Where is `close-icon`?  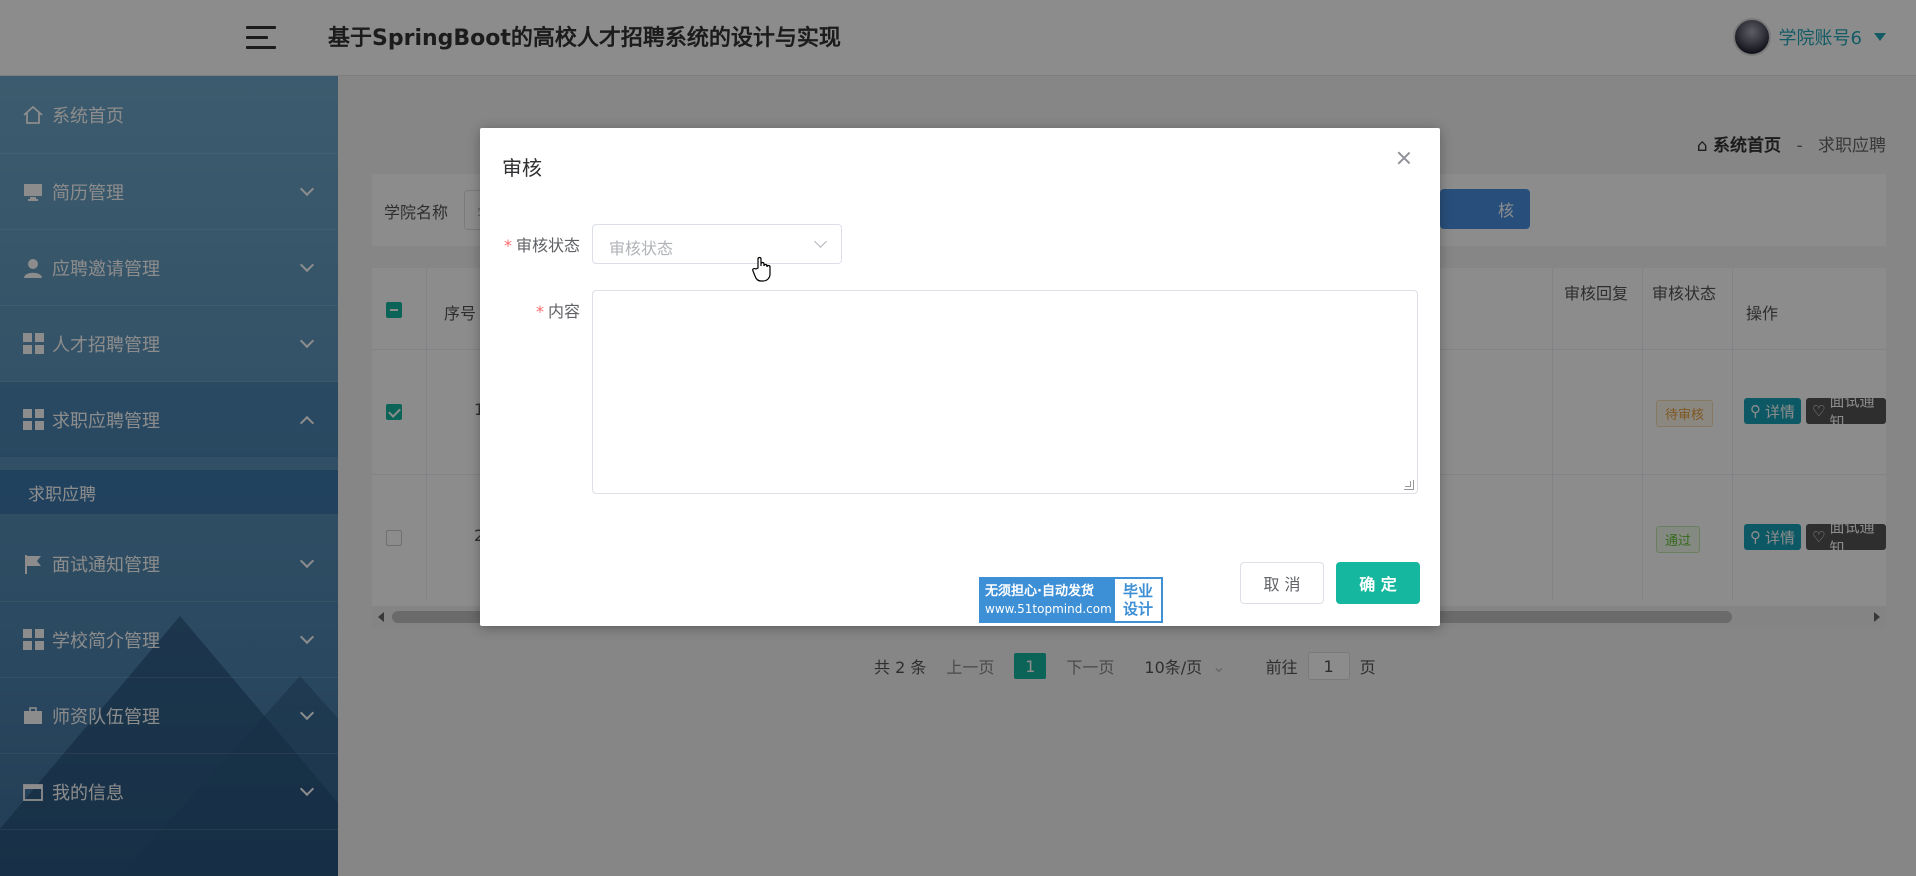 close-icon is located at coordinates (1404, 158).